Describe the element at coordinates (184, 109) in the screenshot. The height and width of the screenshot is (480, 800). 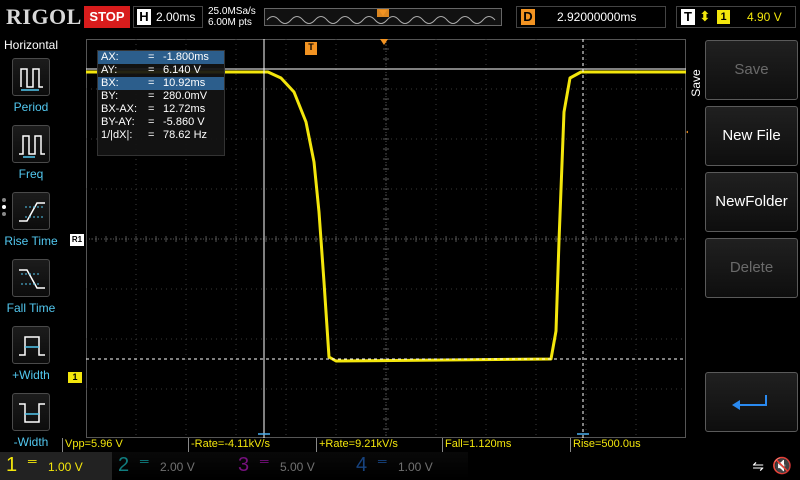
I see `cursor-value: 12.72ms` at that location.